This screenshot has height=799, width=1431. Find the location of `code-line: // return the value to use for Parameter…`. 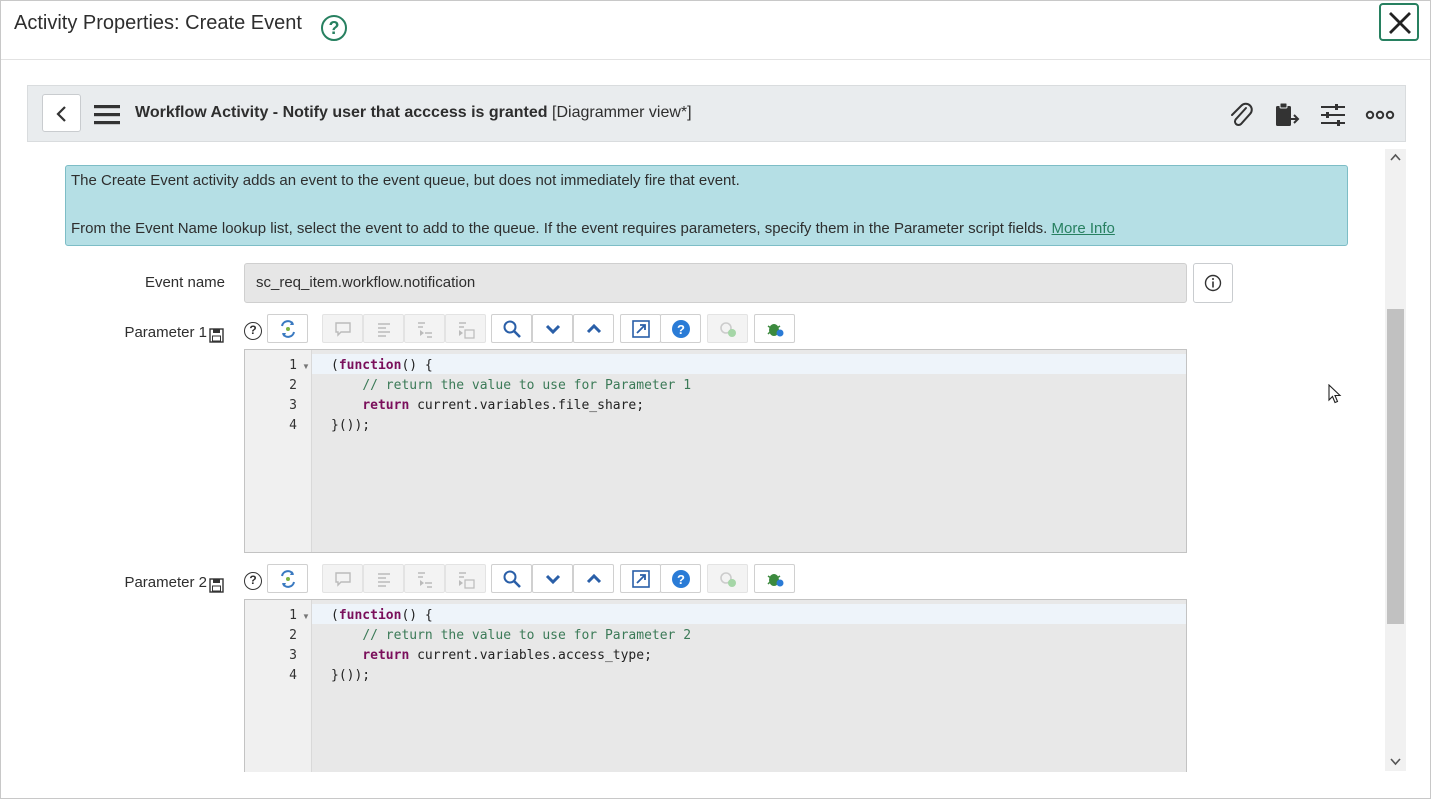

code-line: // return the value to use for Parameter… is located at coordinates (511, 635).